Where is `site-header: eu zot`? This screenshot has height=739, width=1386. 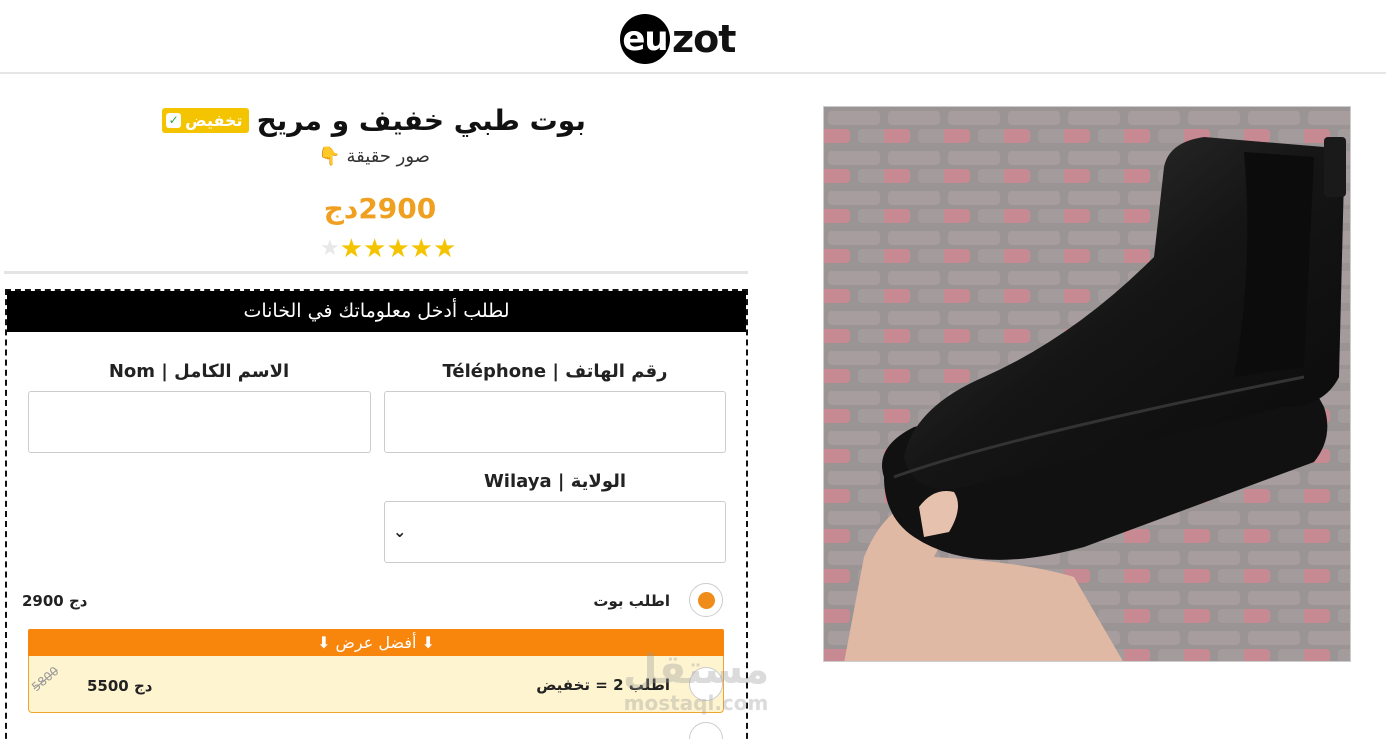
site-header: eu zot is located at coordinates (693, 37).